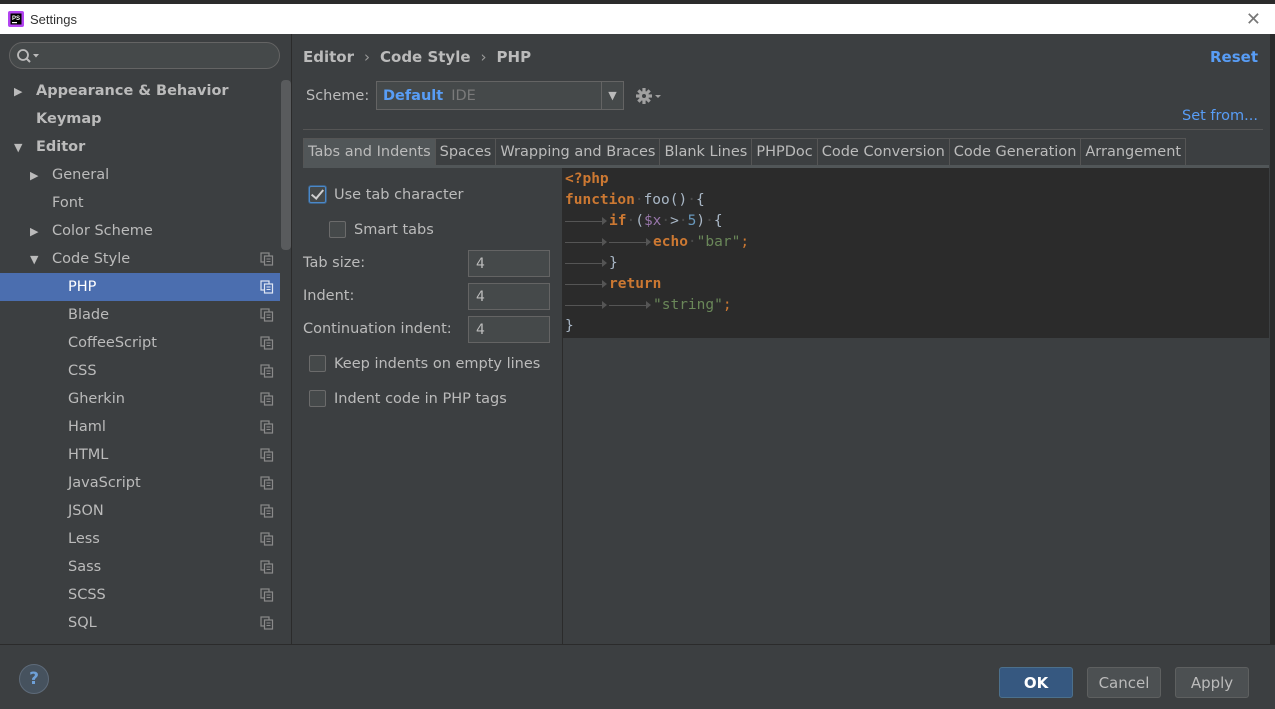 This screenshot has width=1275, height=709. Describe the element at coordinates (1133, 151) in the screenshot. I see `tab-arrangement: Arrangement` at that location.